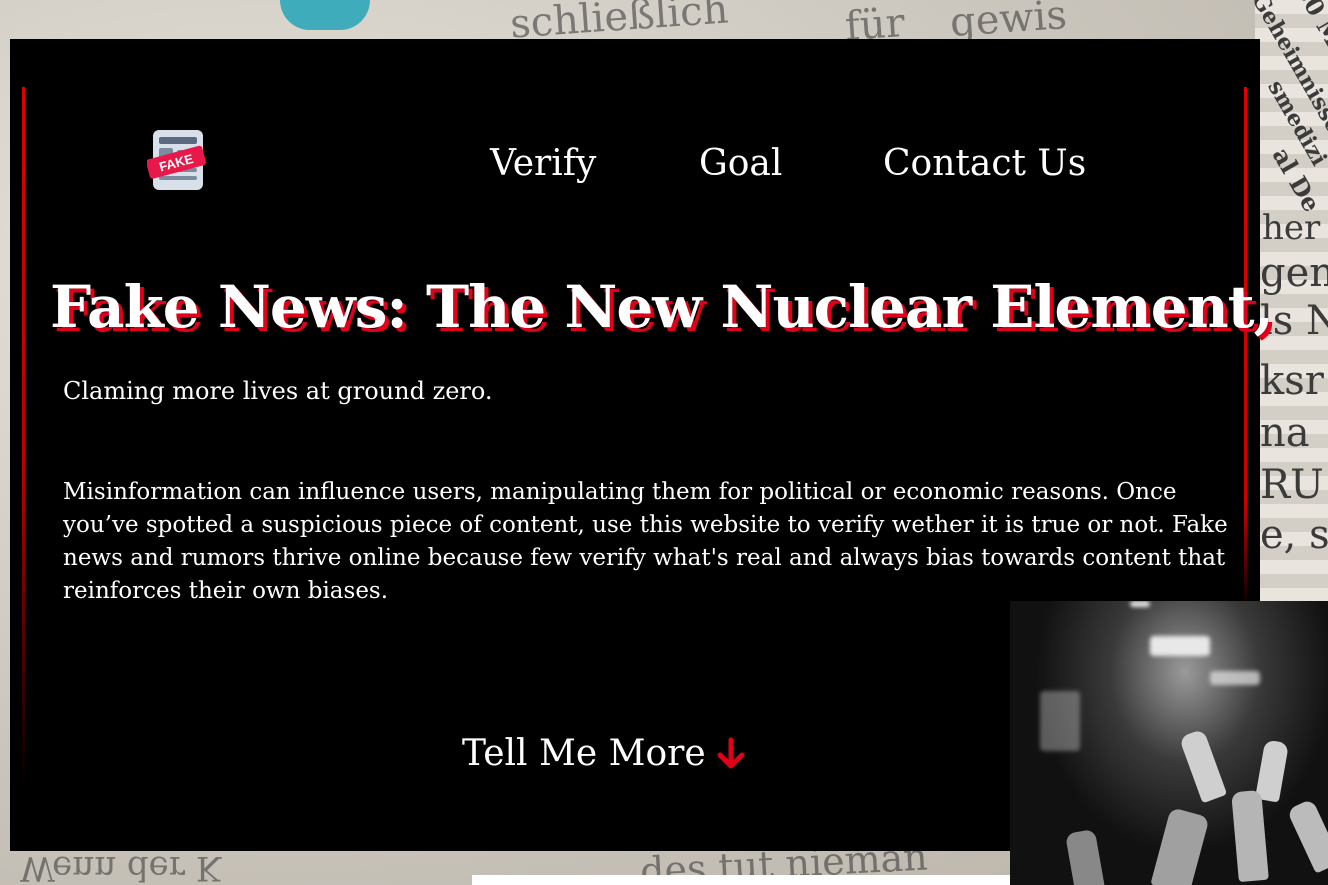  I want to click on page-bottom-strip, so click(741, 880).